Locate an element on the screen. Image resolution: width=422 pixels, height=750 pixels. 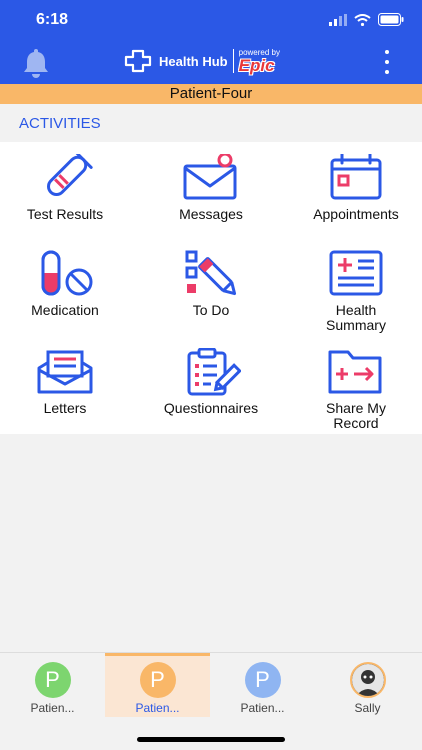
wifi-icon is located at coordinates (362, 19).